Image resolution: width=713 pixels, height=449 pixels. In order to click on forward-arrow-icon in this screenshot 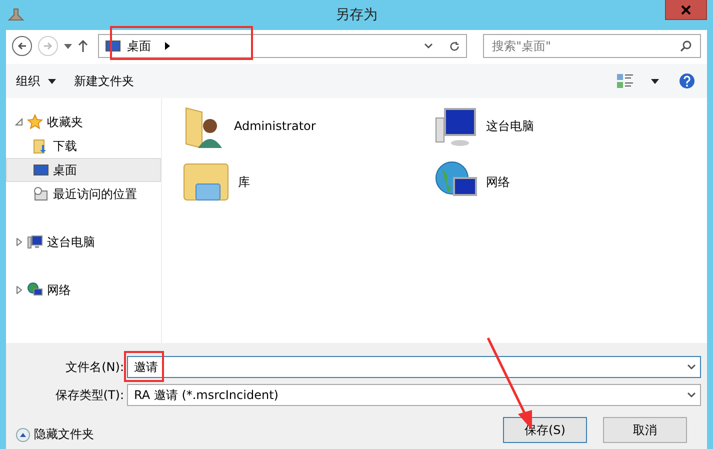, I will do `click(48, 46)`.